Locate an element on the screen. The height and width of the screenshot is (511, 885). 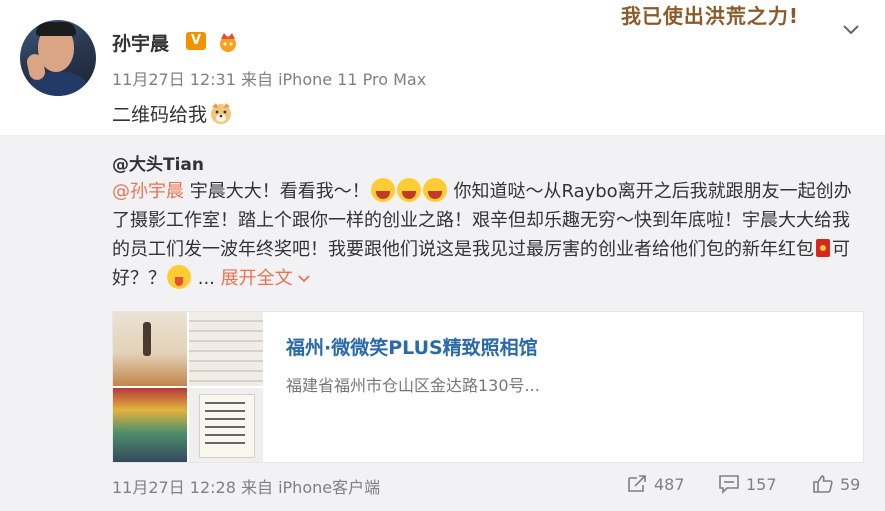
card-thumbnail-studio is located at coordinates (150, 349).